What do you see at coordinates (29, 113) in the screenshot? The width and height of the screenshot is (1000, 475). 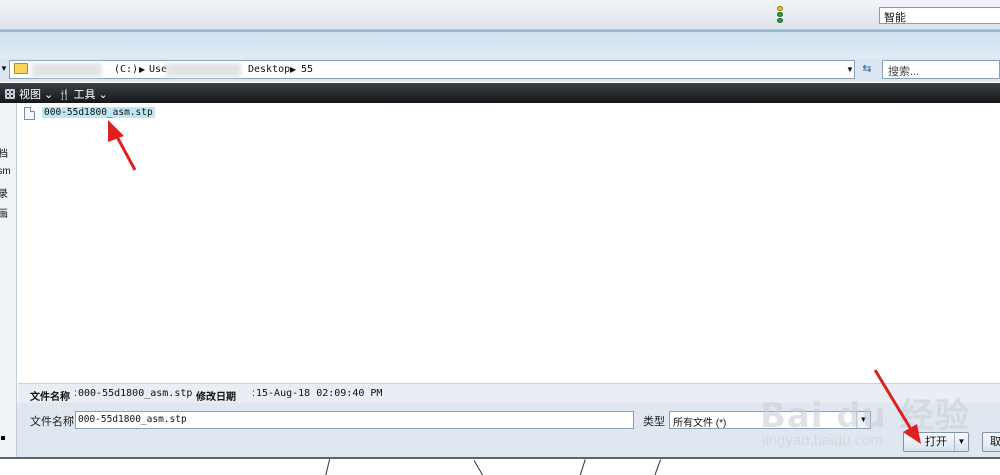 I see `document-icon` at bounding box center [29, 113].